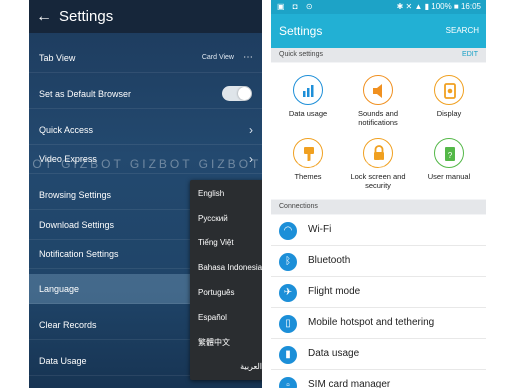  I want to click on wifi-icon: ◠, so click(288, 231).